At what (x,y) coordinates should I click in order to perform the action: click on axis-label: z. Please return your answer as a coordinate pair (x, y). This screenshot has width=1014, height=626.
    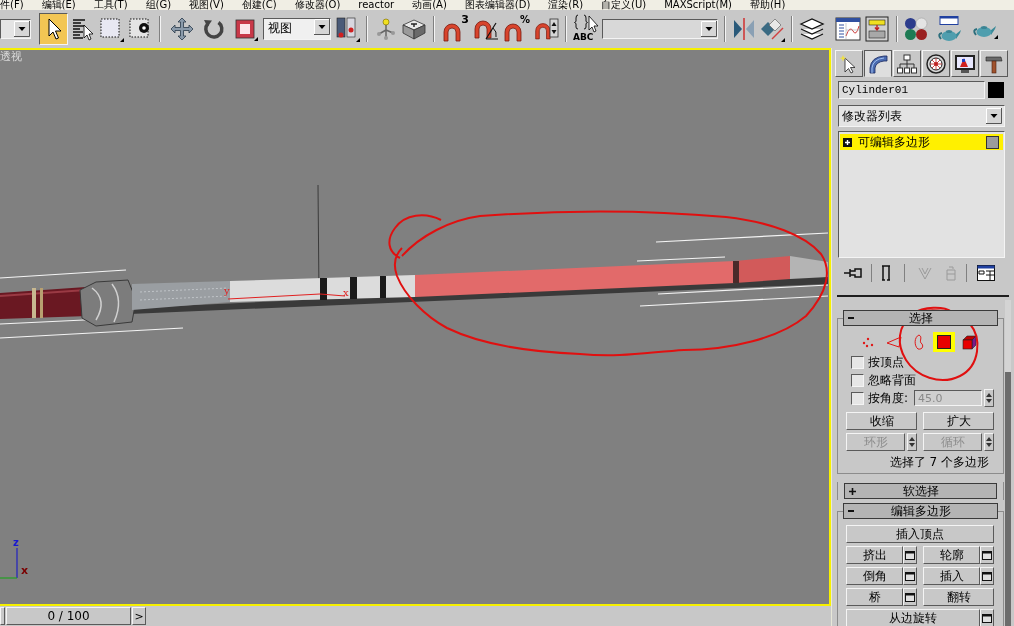
    Looking at the image, I should click on (16, 542).